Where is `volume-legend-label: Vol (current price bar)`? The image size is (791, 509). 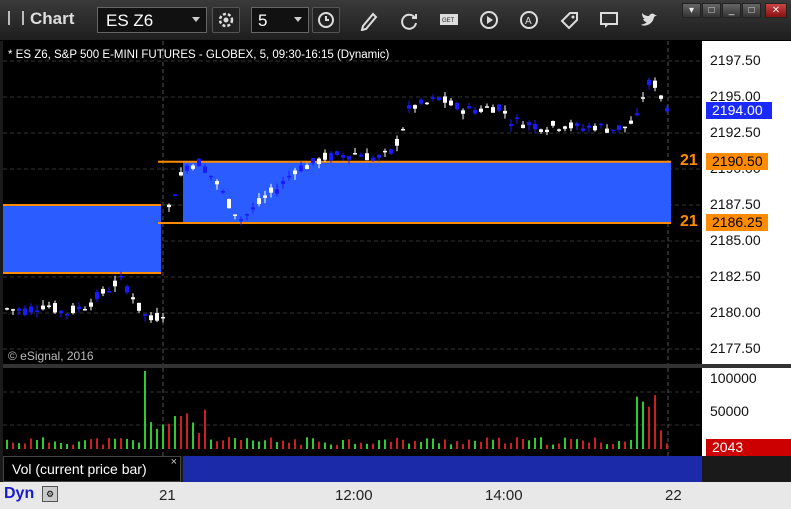
volume-legend-label: Vol (current price bar) is located at coordinates (79, 469).